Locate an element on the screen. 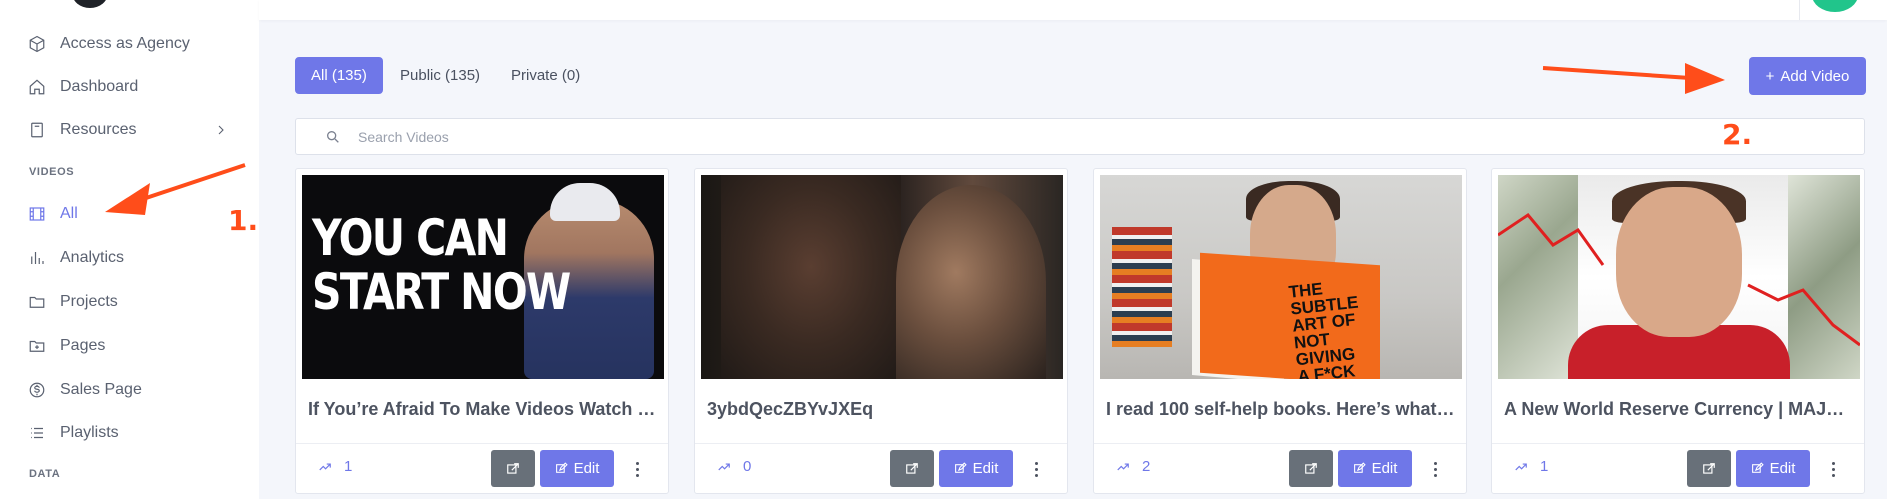 The height and width of the screenshot is (499, 1887). file-plus-icon is located at coordinates (37, 346).